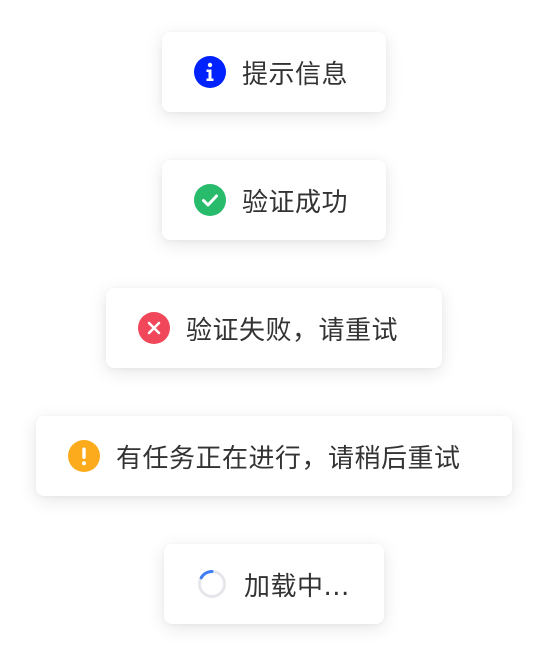  What do you see at coordinates (210, 72) in the screenshot?
I see `info-icon` at bounding box center [210, 72].